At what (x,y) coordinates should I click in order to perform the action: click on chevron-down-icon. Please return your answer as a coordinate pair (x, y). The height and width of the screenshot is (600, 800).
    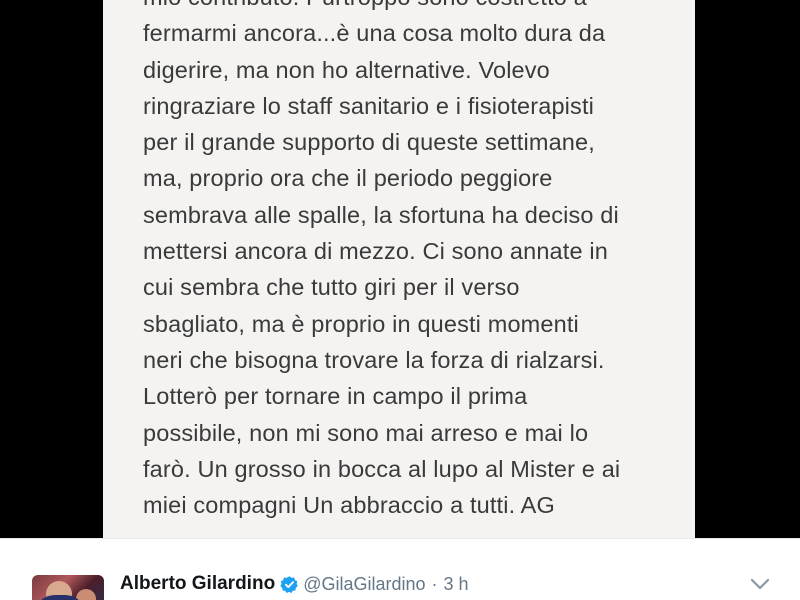
    Looking at the image, I should click on (760, 584).